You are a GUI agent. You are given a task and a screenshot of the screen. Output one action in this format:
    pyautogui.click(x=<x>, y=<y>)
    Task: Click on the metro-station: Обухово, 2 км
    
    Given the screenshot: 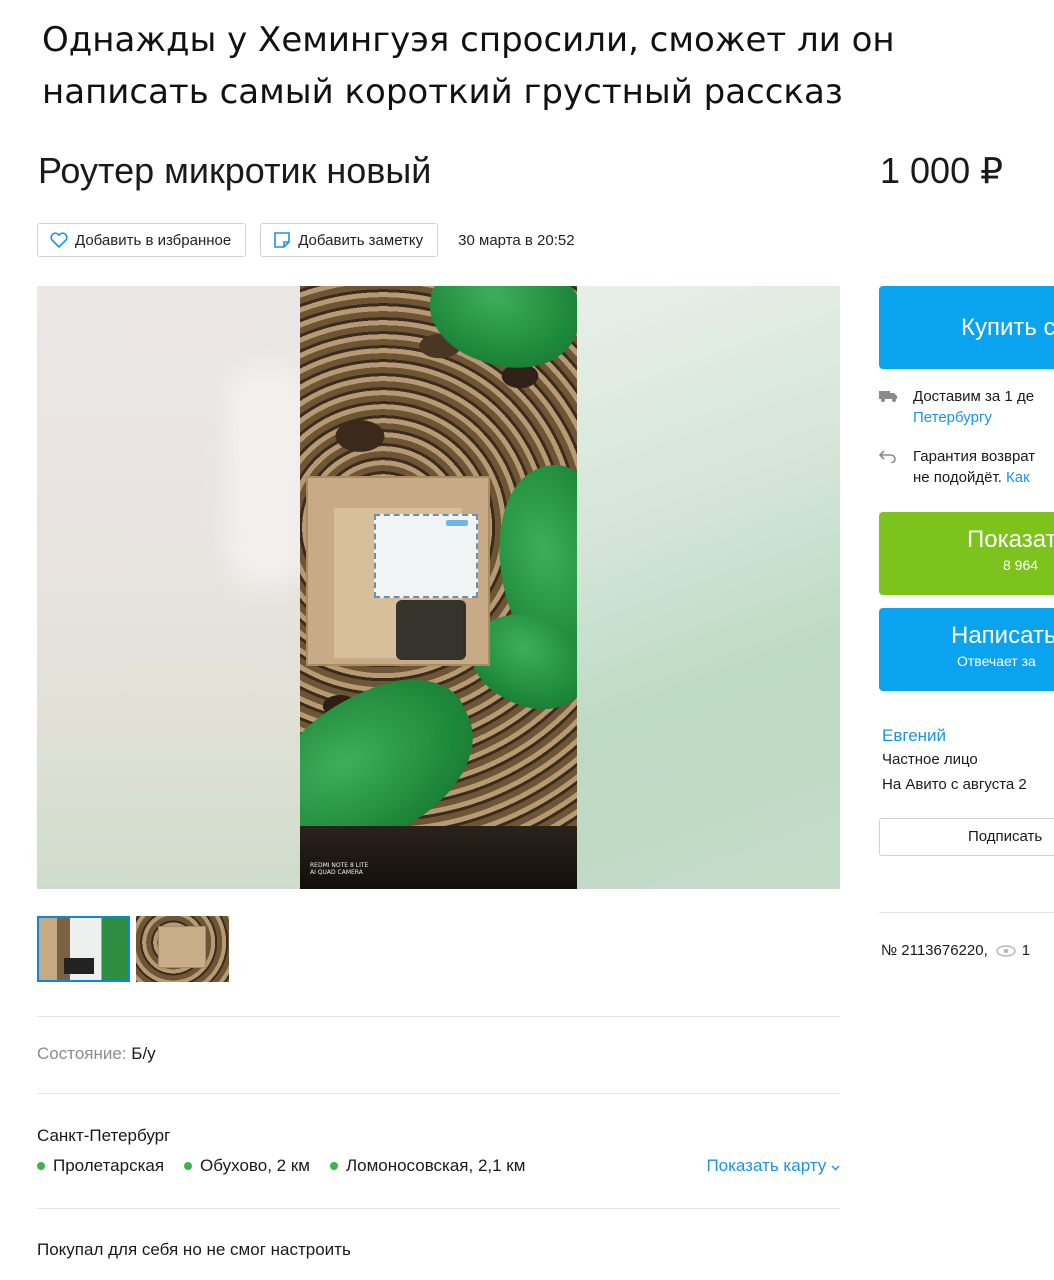 What is the action you would take?
    pyautogui.click(x=247, y=1166)
    